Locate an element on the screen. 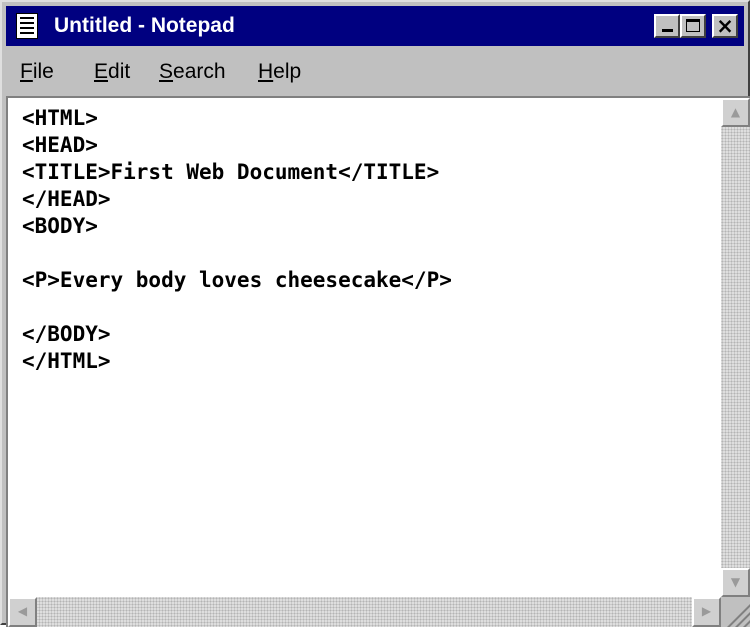 Image resolution: width=750 pixels, height=627 pixels. maximize-button is located at coordinates (693, 26).